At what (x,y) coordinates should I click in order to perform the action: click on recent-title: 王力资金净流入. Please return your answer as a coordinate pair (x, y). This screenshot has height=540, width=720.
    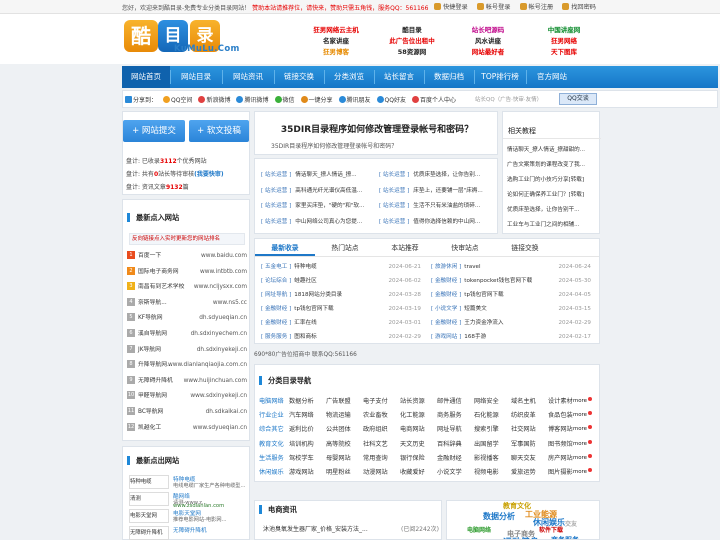
    Looking at the image, I should click on (483, 323).